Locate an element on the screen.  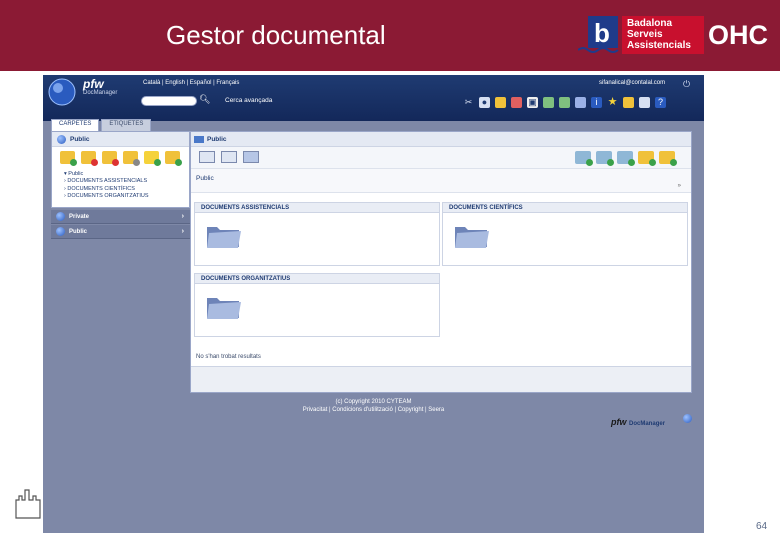
app-toolbar: ✂ ● ▣ i ★ ? is located at coordinates (564, 102).